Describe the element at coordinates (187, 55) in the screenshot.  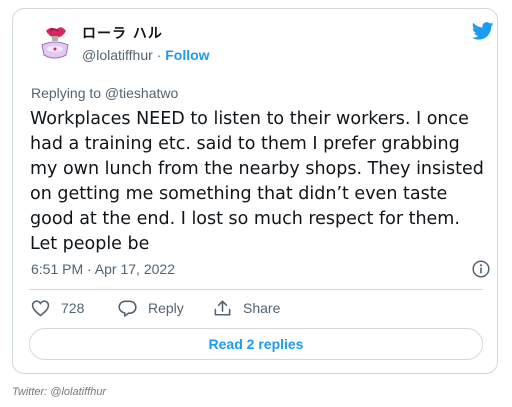
I see `follow-link: Follow` at that location.